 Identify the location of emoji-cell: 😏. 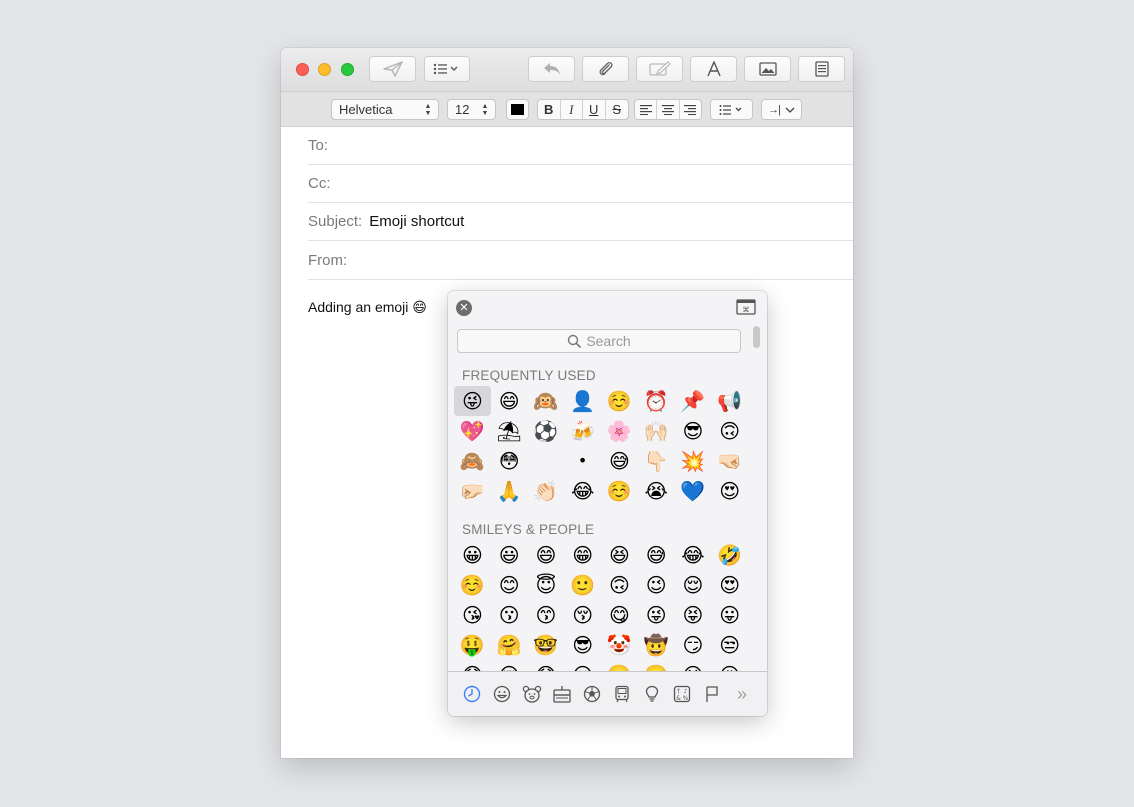
(693, 645).